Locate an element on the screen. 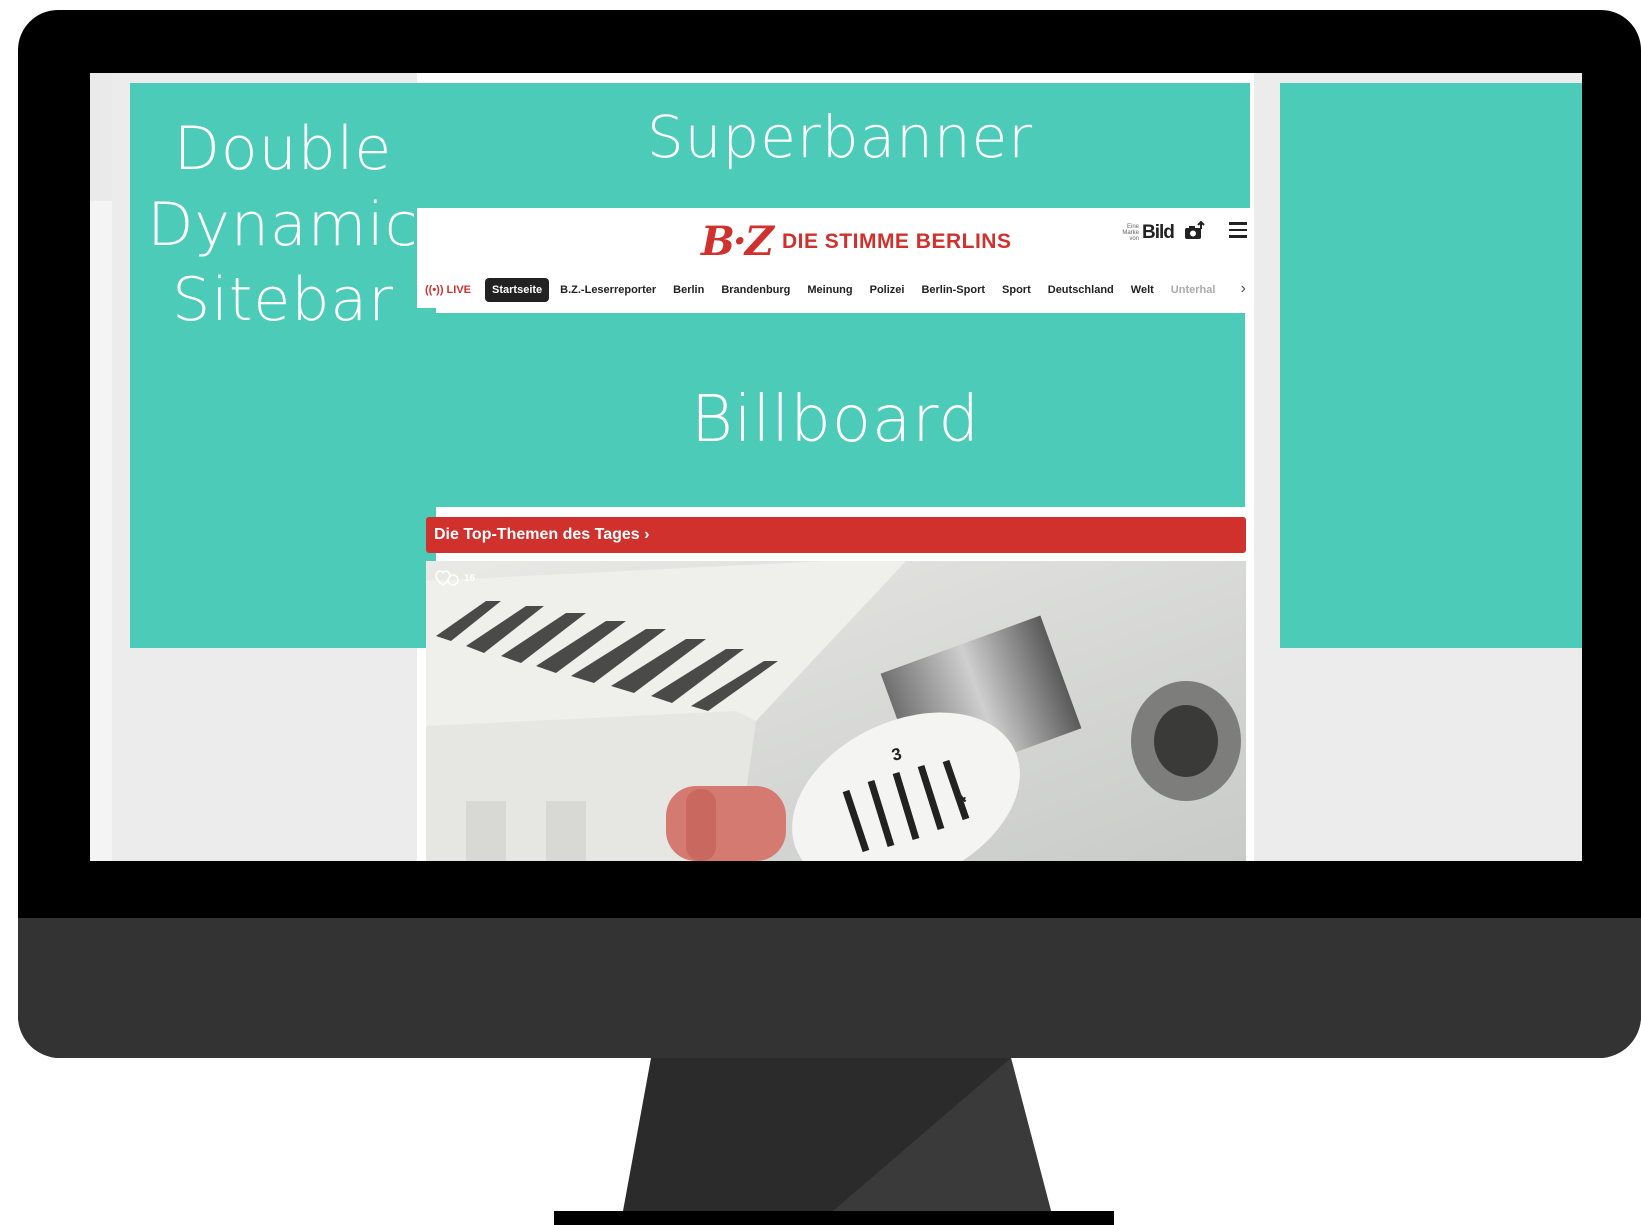  nav-item-sport: Sport is located at coordinates (1016, 290).